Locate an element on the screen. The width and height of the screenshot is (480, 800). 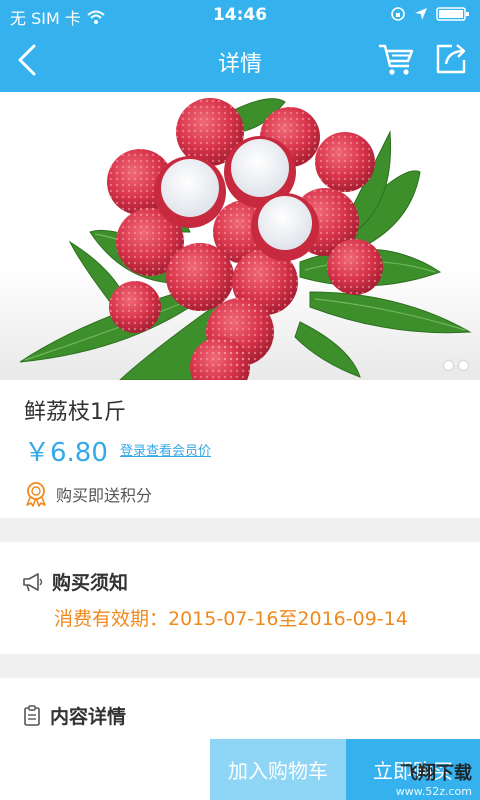
document-icon is located at coordinates (32, 715).